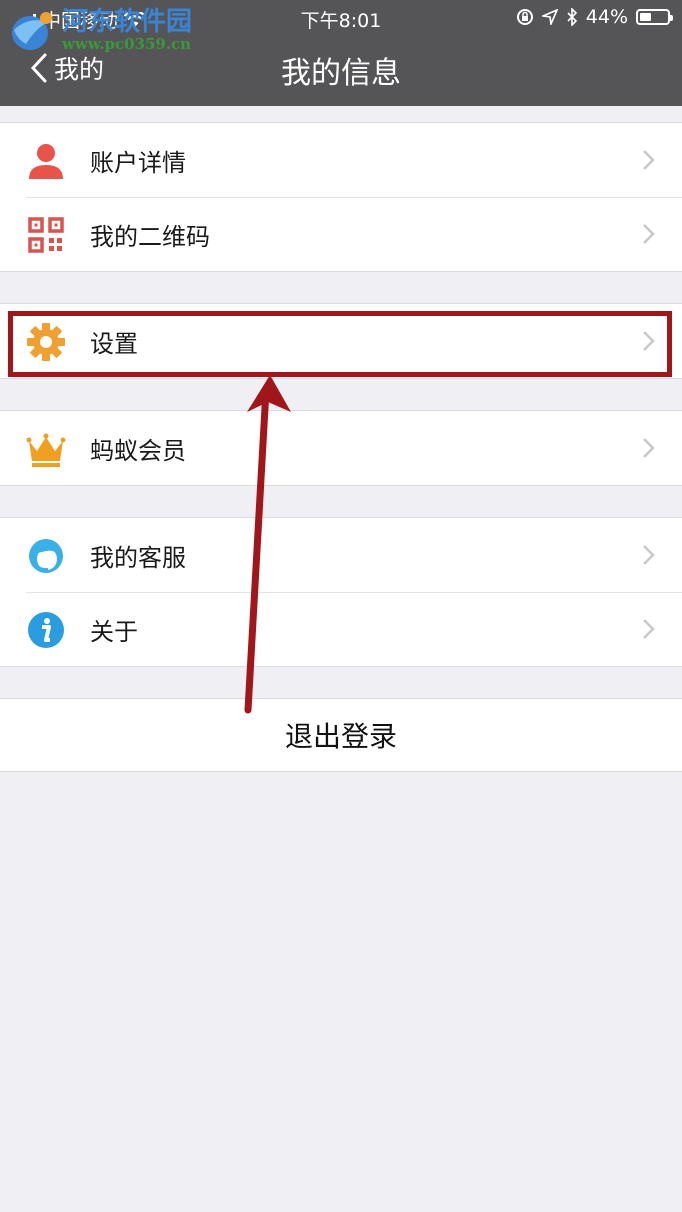 The image size is (682, 1212). Describe the element at coordinates (138, 450) in the screenshot. I see `row-label: 蚂蚁会员` at that location.